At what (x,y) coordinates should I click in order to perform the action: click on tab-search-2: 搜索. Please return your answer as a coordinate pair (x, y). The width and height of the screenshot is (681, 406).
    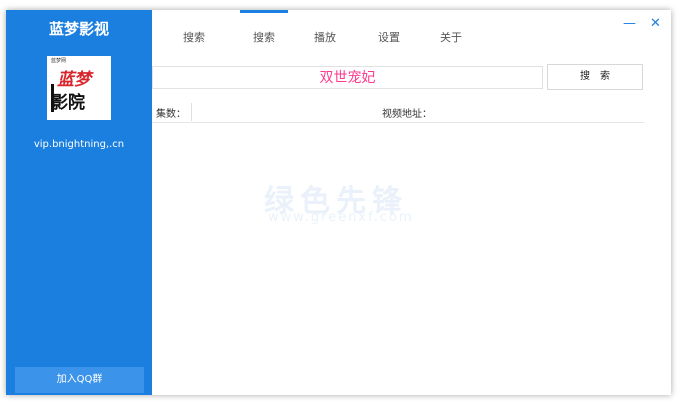
    Looking at the image, I should click on (264, 37).